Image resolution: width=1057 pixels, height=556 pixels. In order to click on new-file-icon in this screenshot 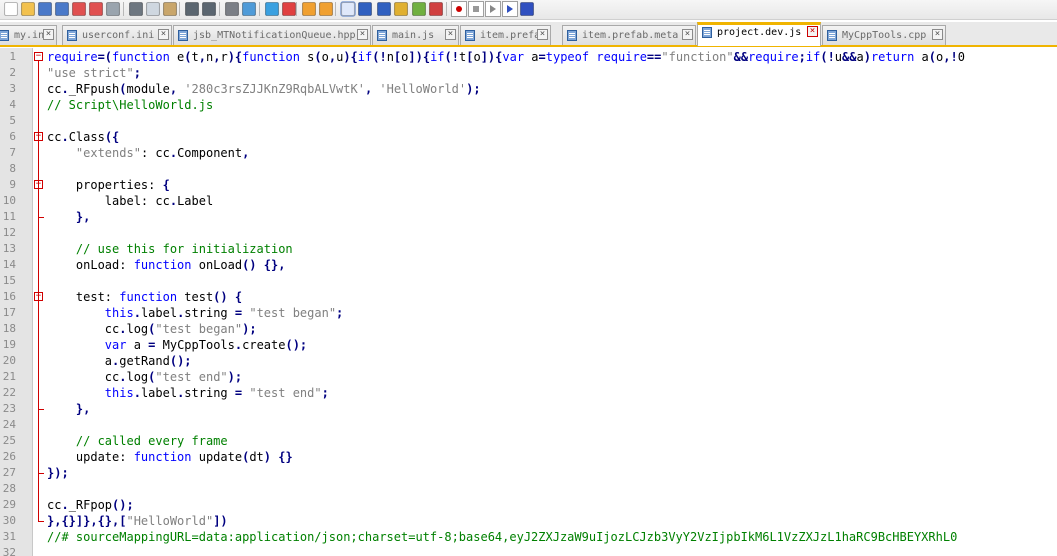, I will do `click(11, 9)`.